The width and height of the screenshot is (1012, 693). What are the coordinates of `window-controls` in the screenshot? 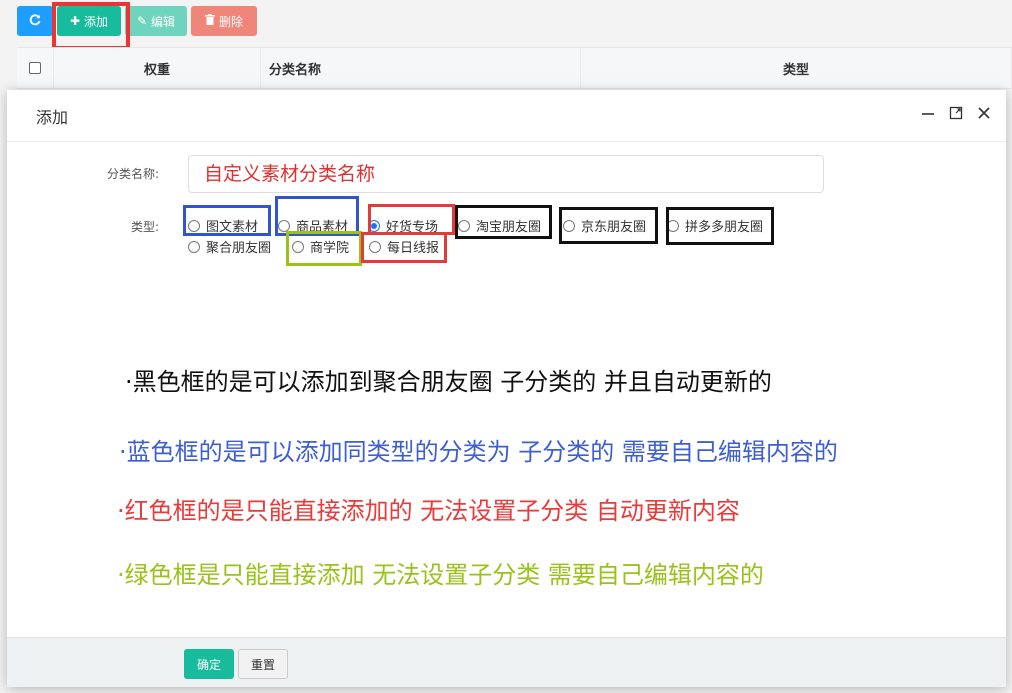 It's located at (956, 113).